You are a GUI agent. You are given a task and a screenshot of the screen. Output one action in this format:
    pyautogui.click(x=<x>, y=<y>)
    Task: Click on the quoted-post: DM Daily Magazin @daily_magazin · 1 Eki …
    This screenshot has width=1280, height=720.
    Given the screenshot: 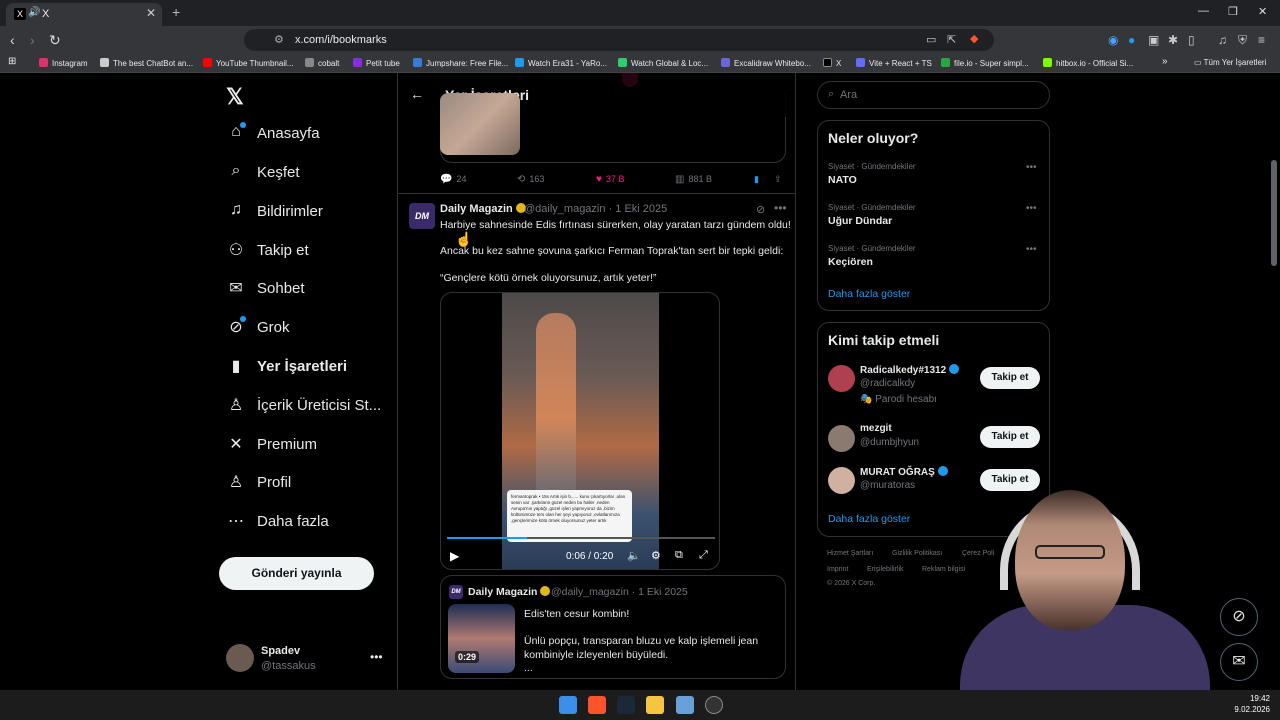 What is the action you would take?
    pyautogui.click(x=613, y=627)
    